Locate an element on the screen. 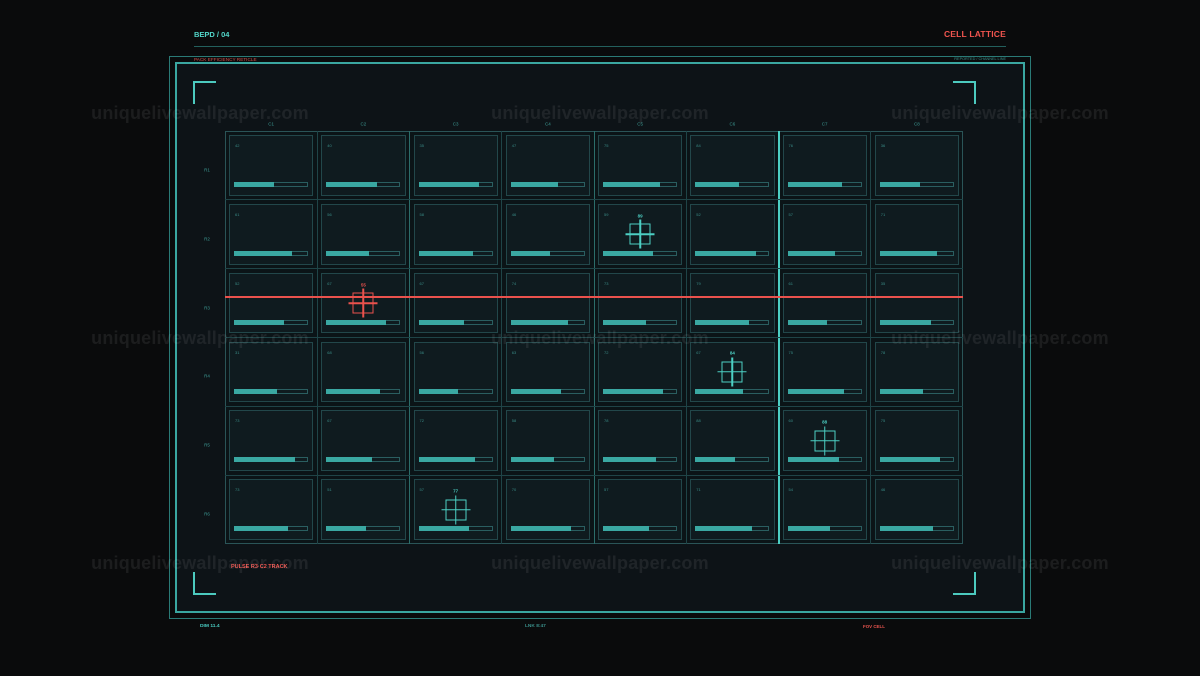 The height and width of the screenshot is (676, 1200). column-label: C8 is located at coordinates (916, 124).